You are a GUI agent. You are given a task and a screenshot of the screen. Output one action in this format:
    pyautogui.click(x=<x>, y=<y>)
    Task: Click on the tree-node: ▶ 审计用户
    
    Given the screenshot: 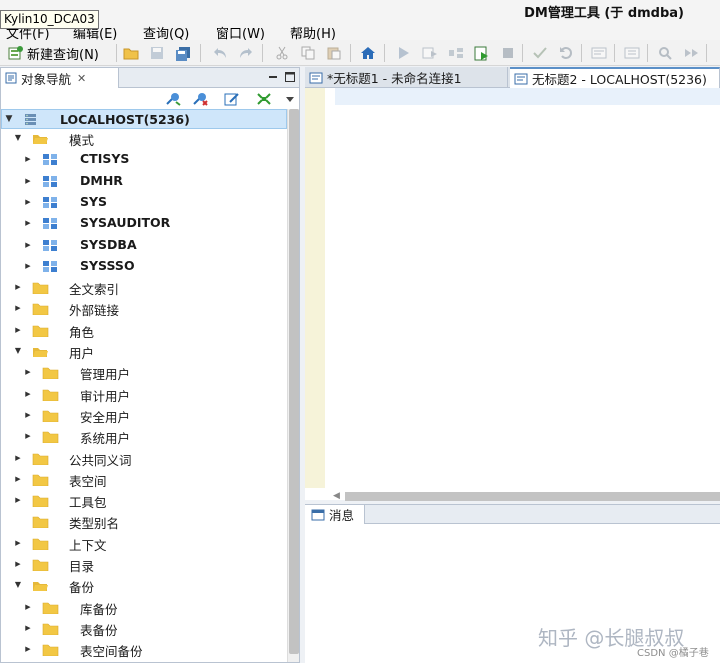 What is the action you would take?
    pyautogui.click(x=144, y=394)
    